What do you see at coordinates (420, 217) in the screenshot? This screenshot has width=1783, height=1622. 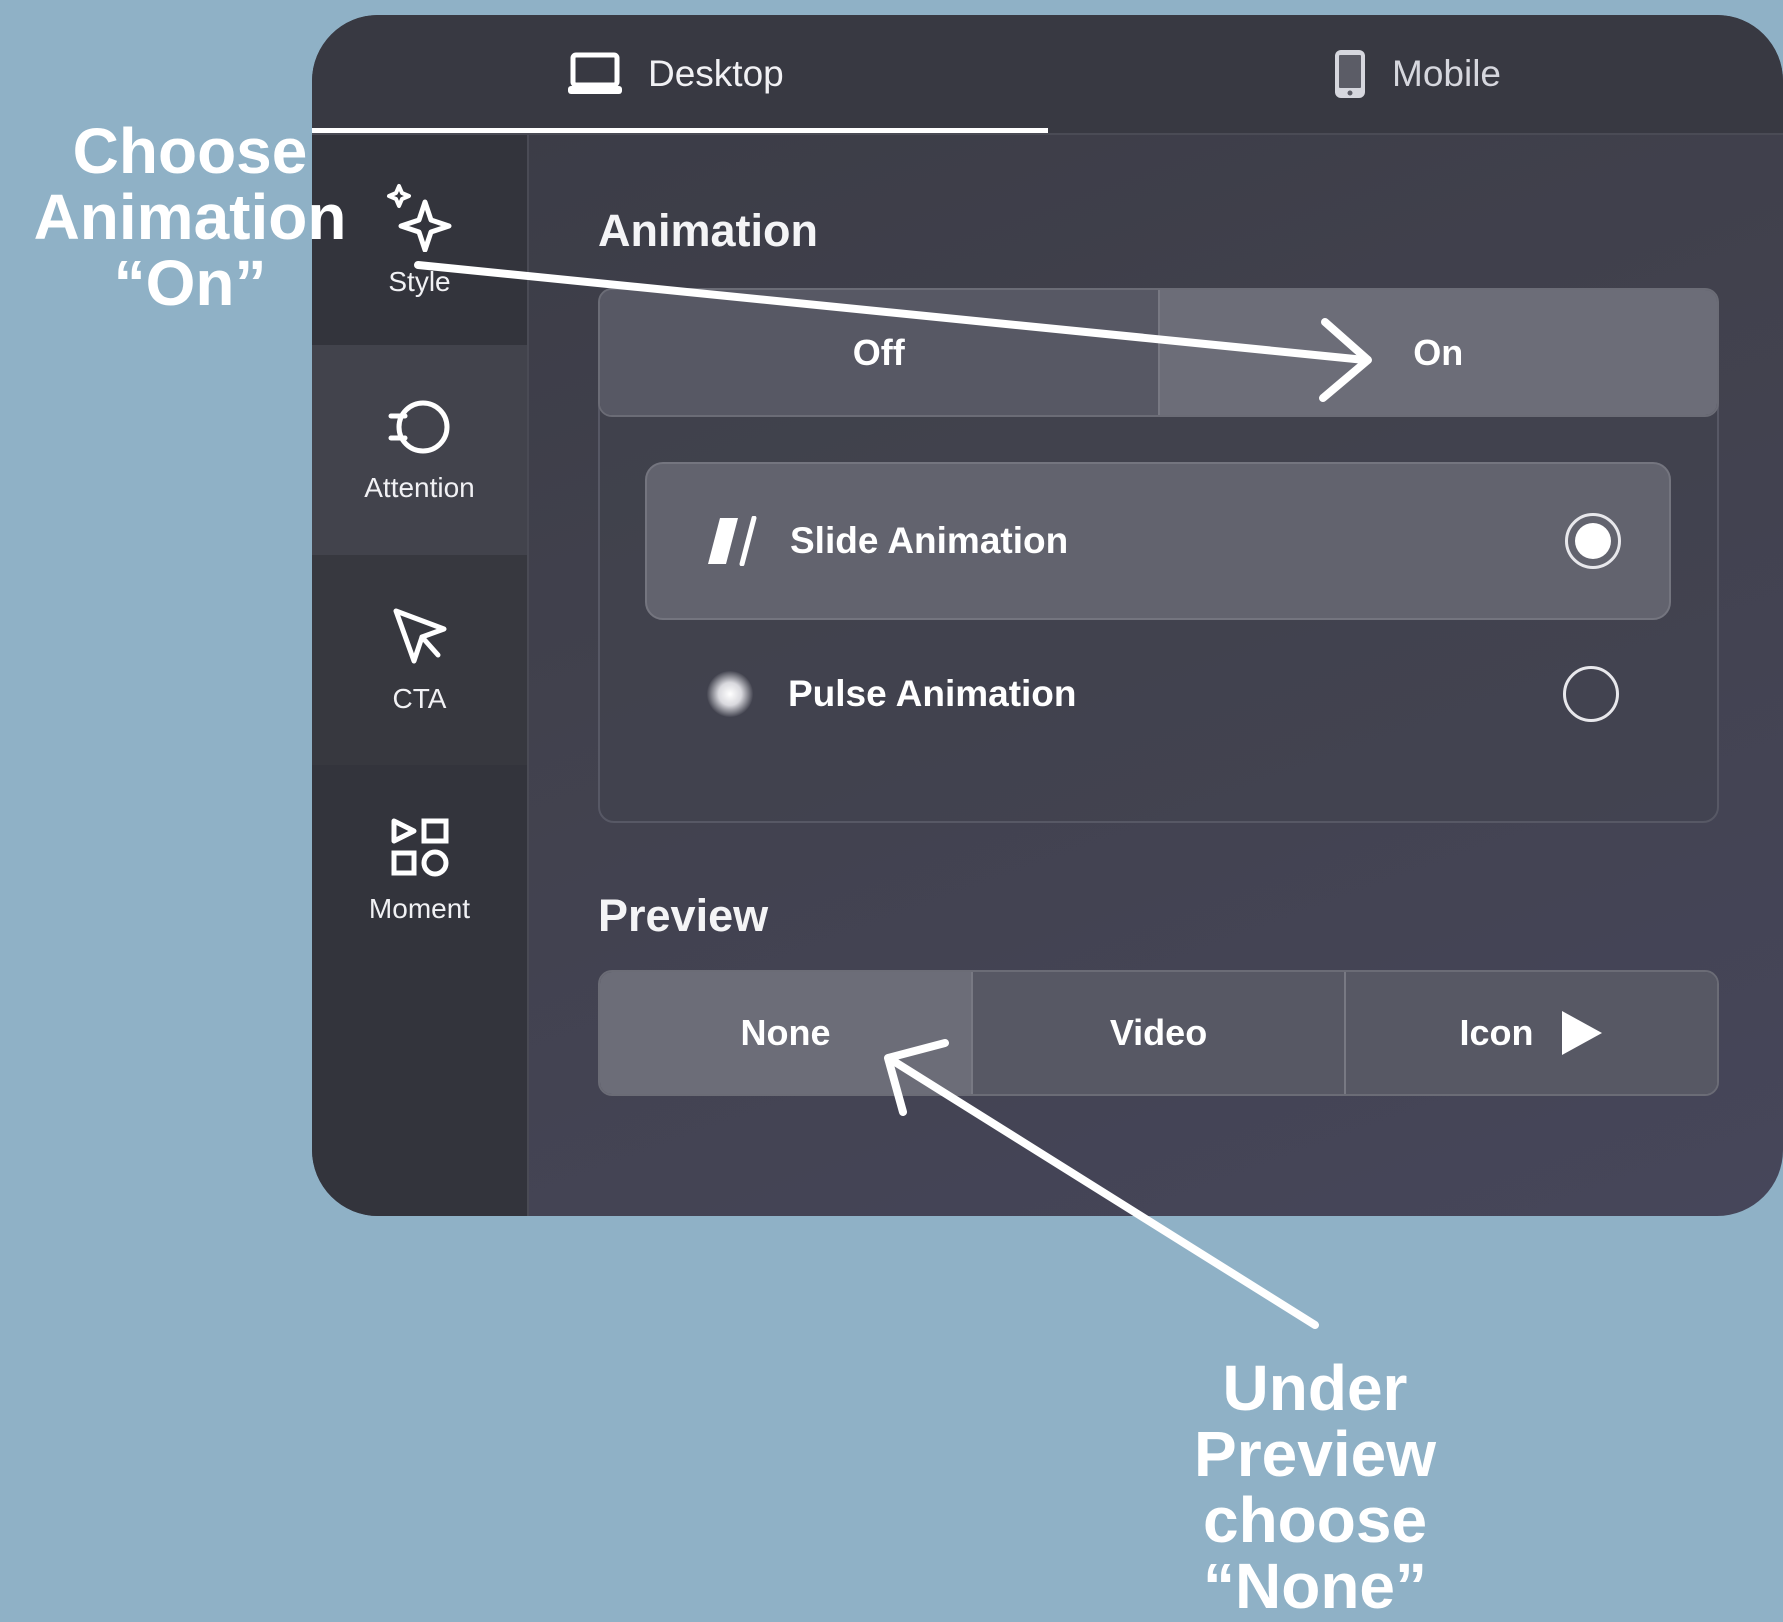 I see `sparkle-icon` at bounding box center [420, 217].